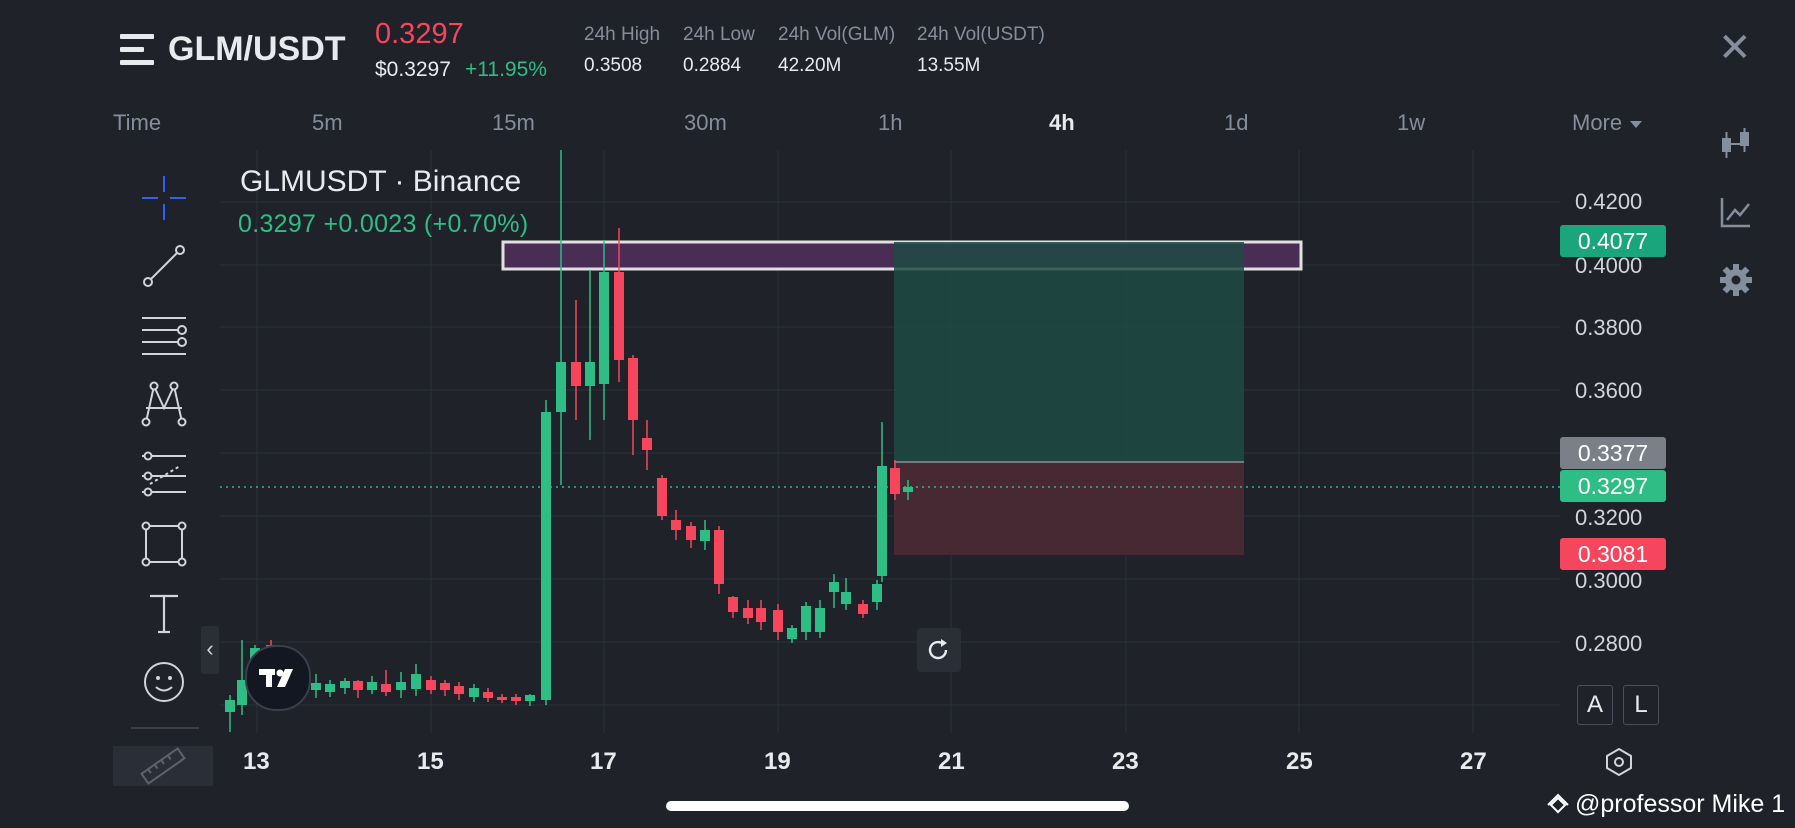  Describe the element at coordinates (1473, 761) in the screenshot. I see `date-axis-label: 27` at that location.